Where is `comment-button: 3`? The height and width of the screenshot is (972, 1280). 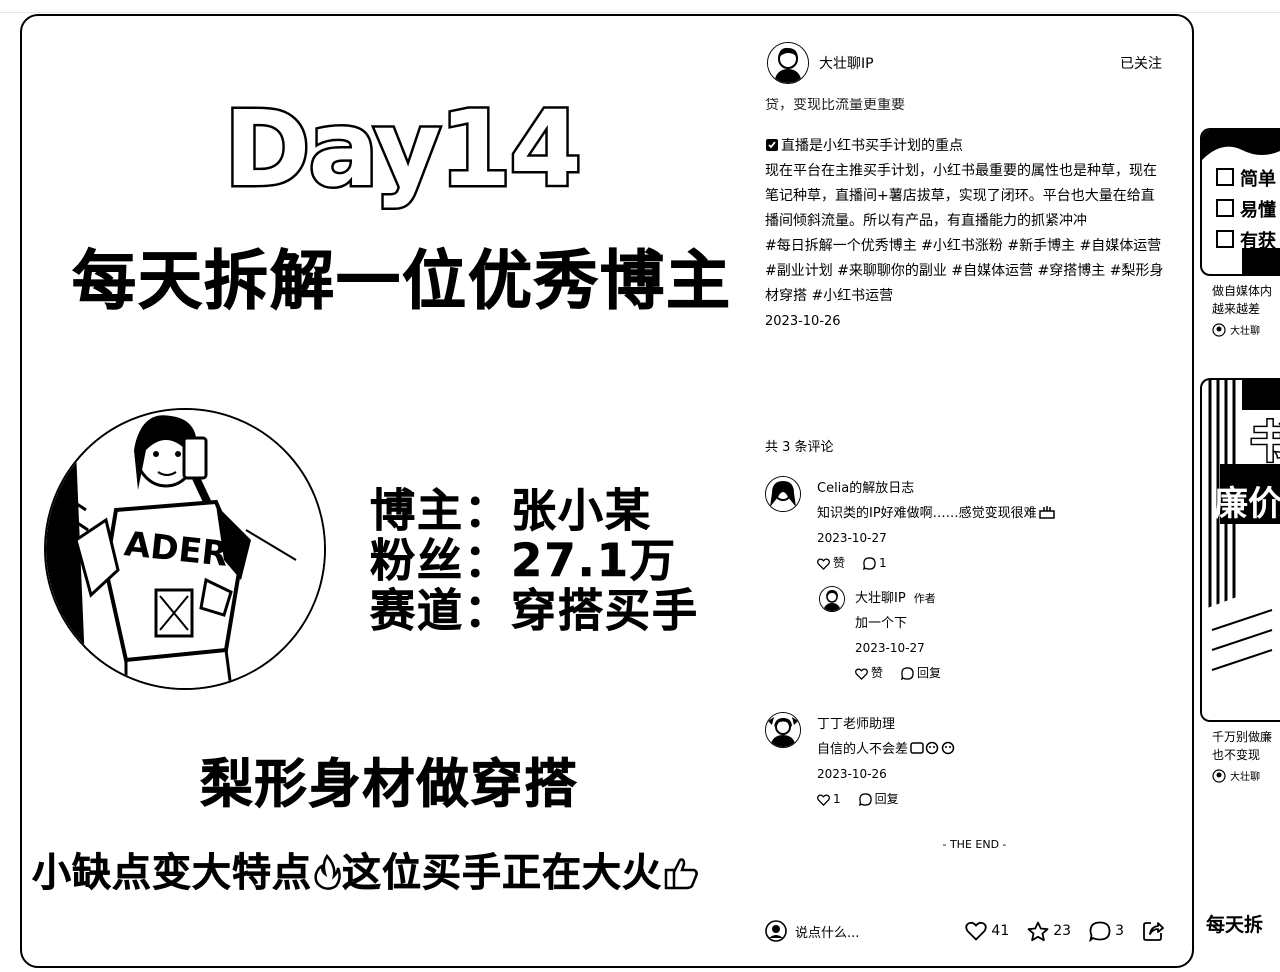
comment-button: 3 is located at coordinates (1106, 931).